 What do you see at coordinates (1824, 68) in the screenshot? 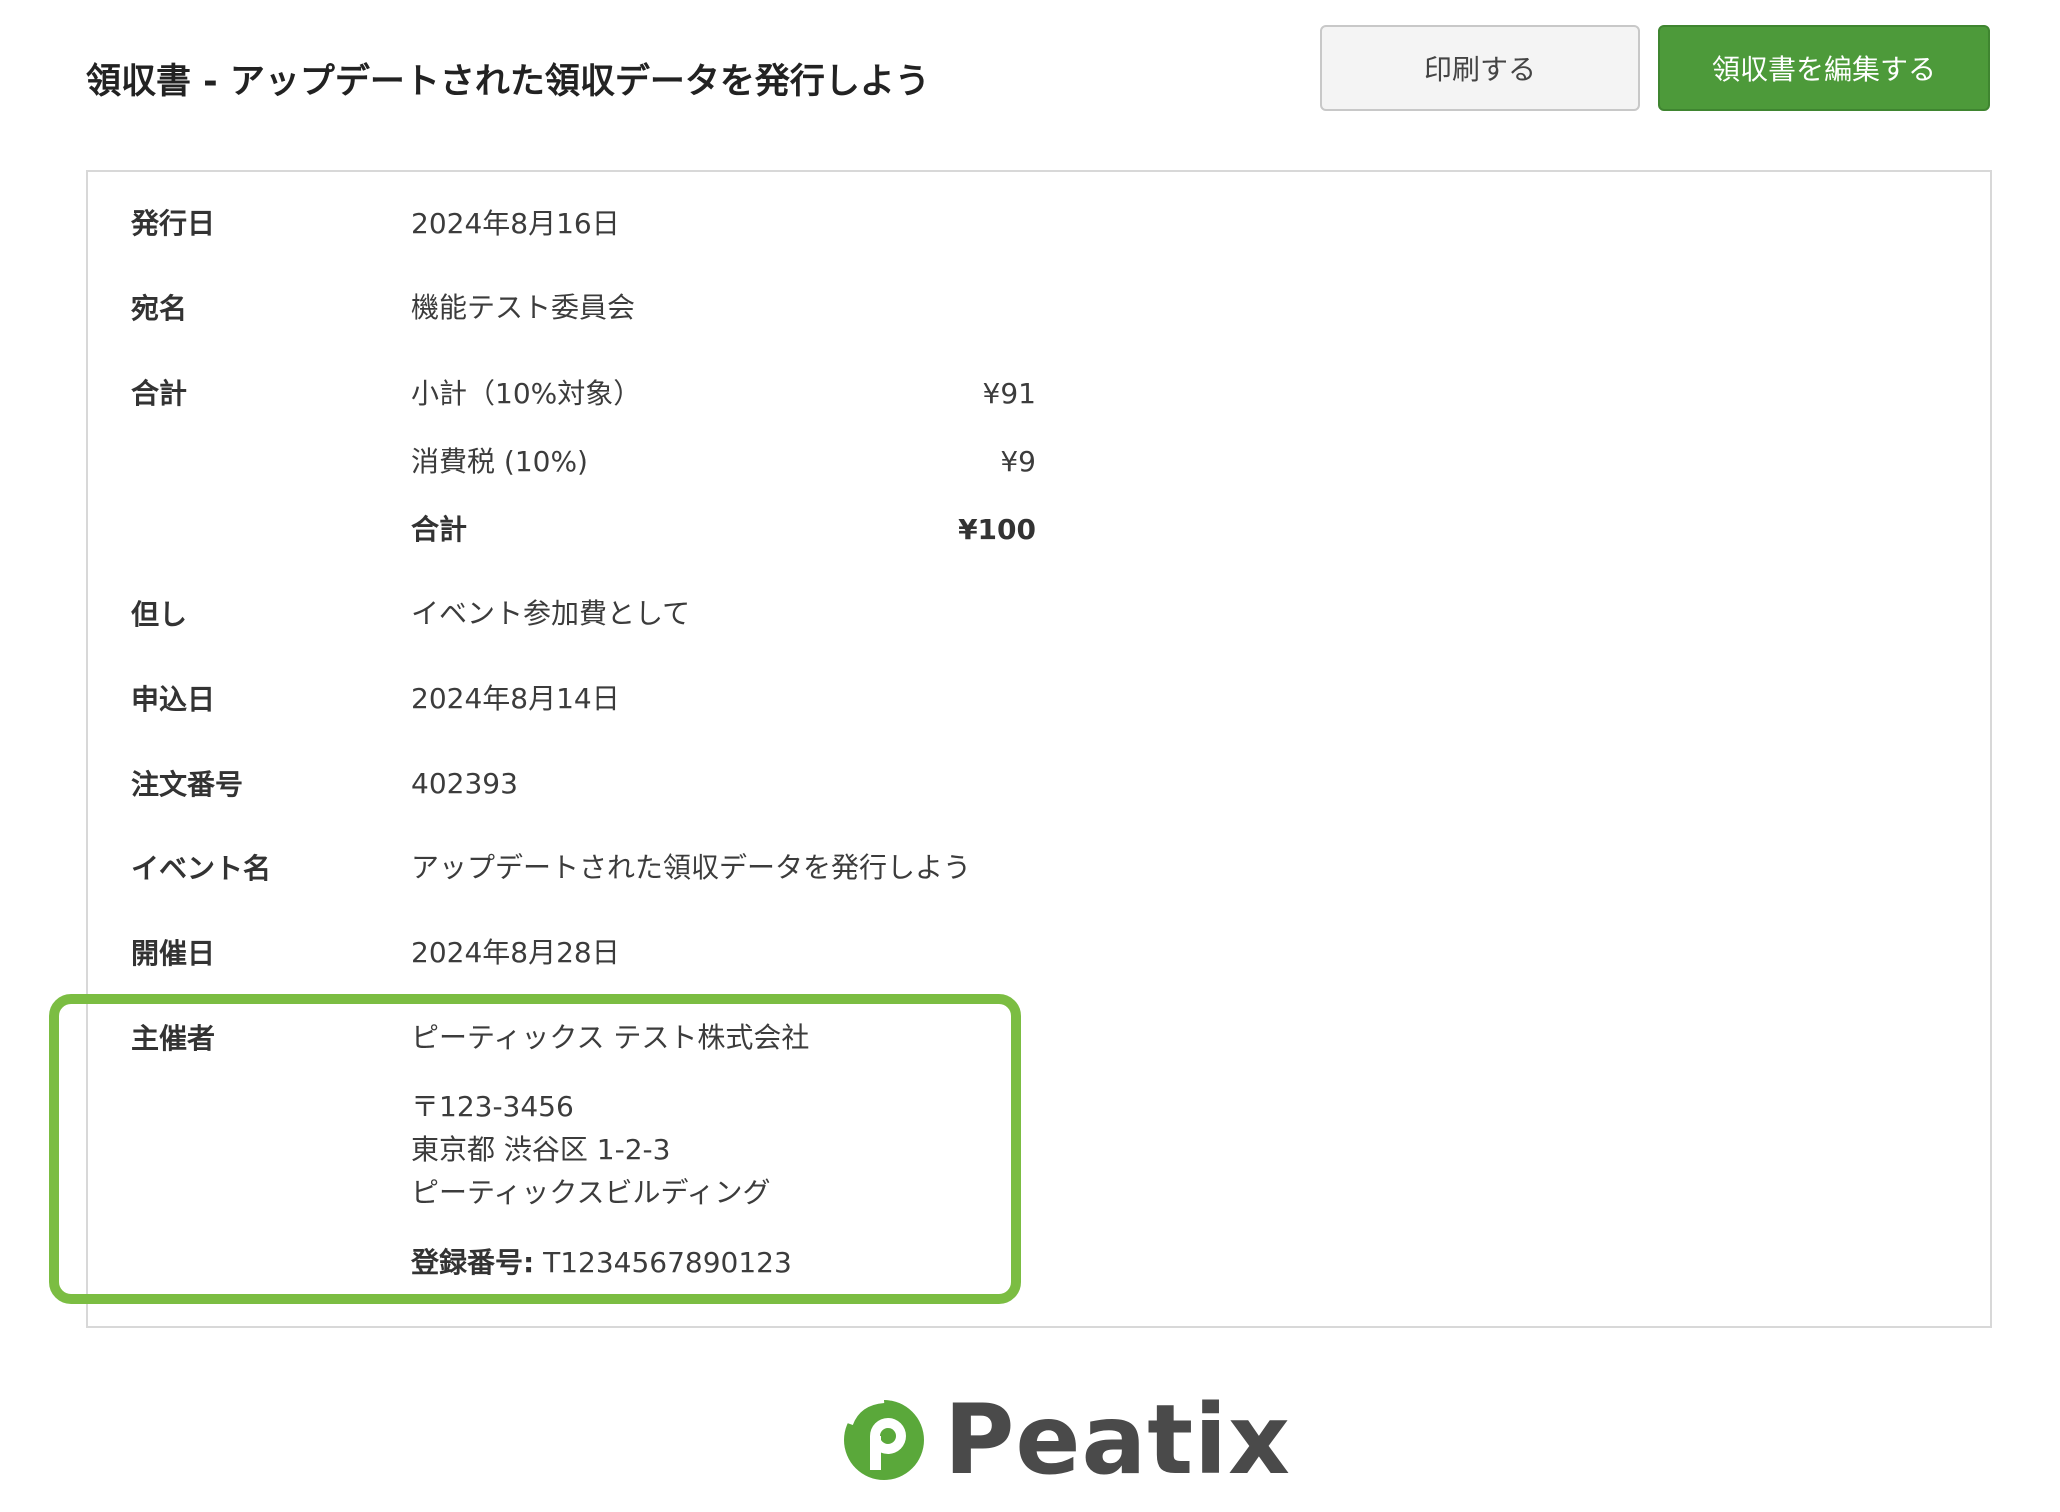
I see `edit-receipt-button: 領収書を編集する` at bounding box center [1824, 68].